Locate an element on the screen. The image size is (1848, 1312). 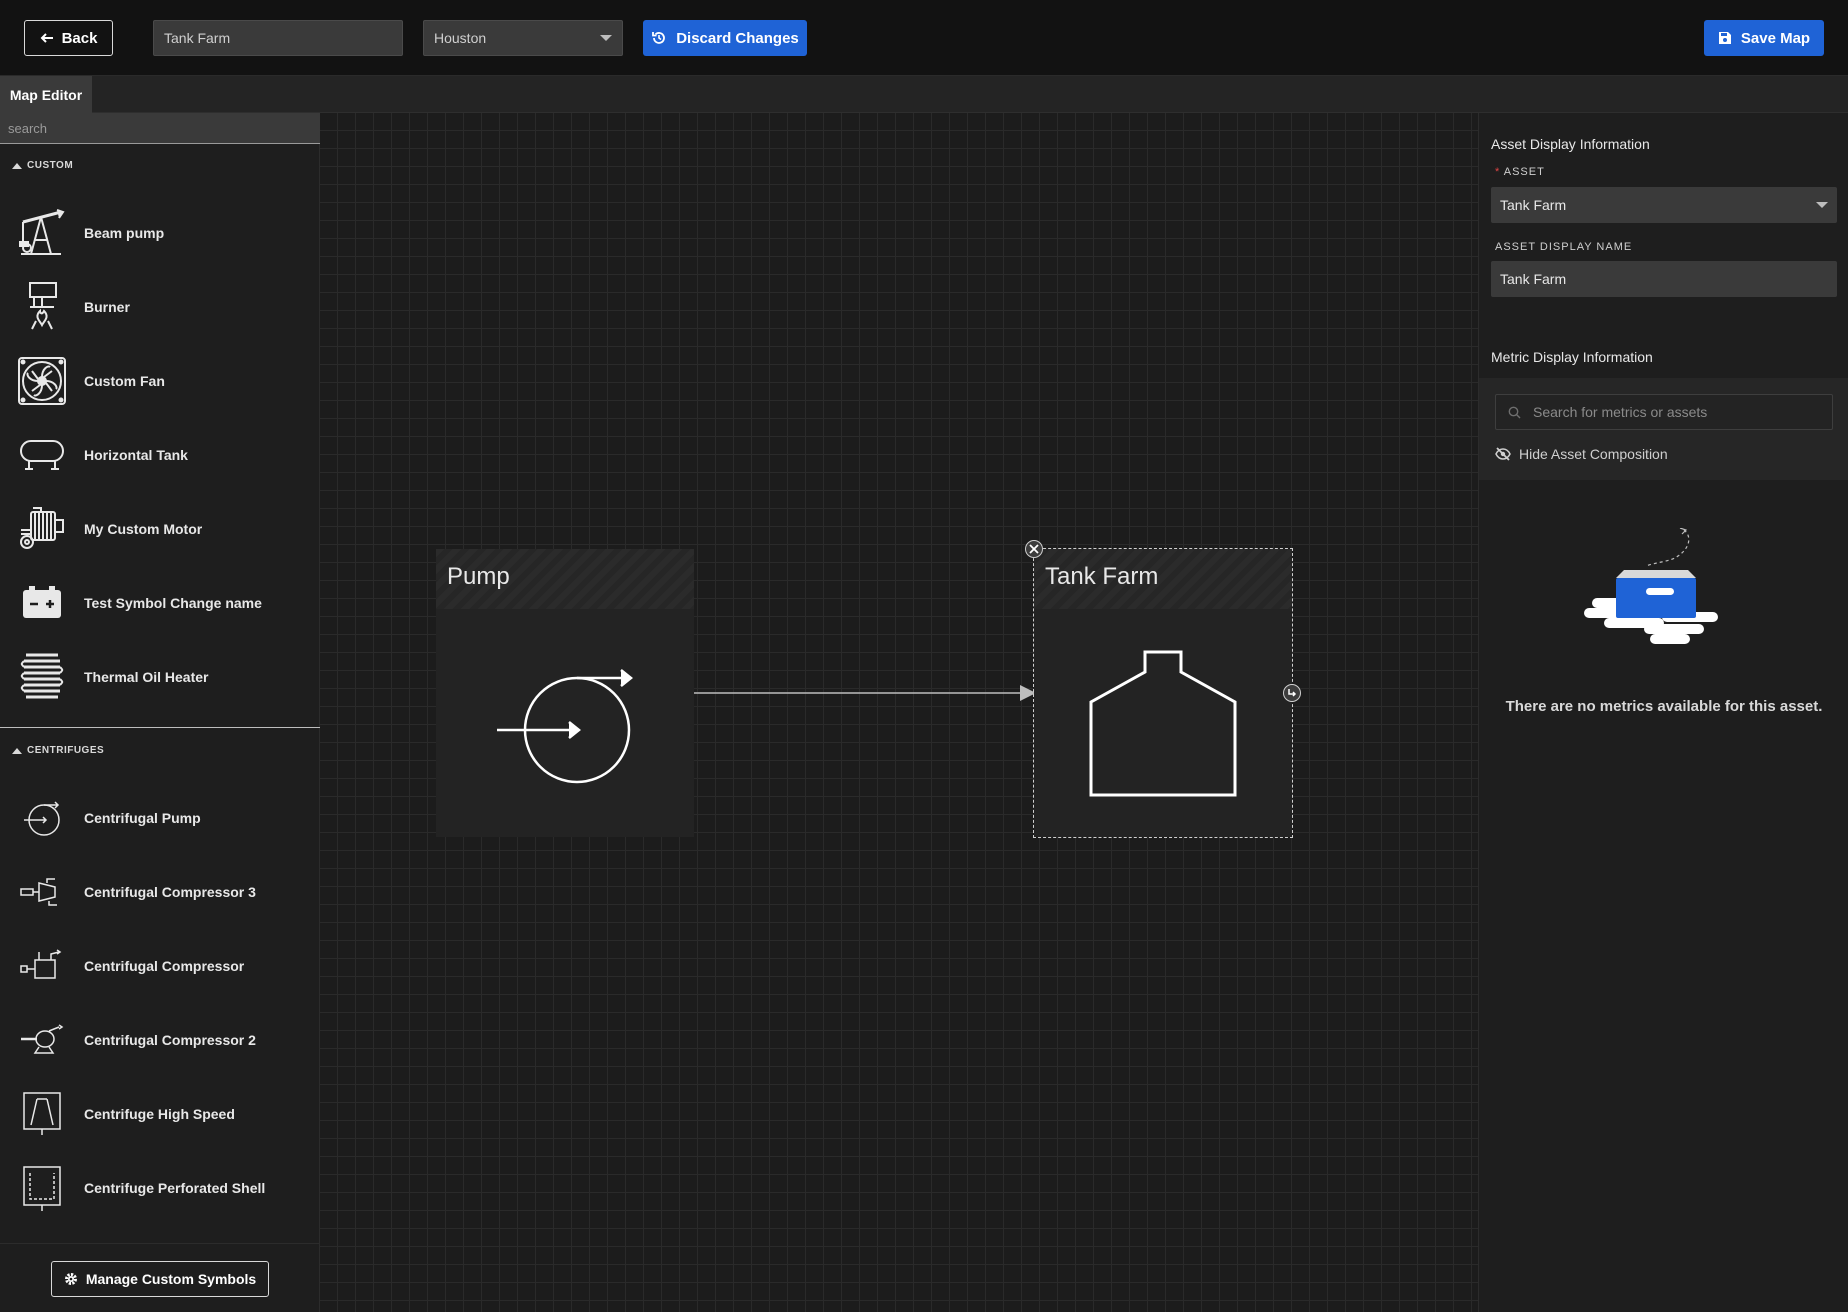
symbol-label: My Custom Motor is located at coordinates (143, 529).